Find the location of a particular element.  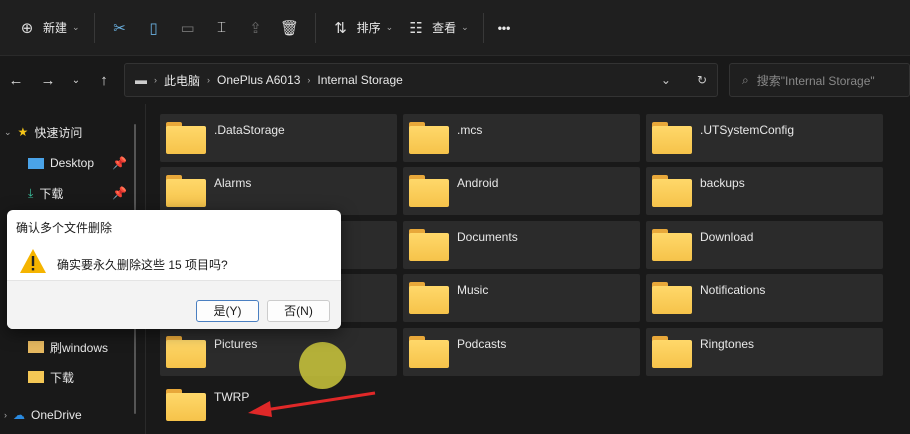

search-input: ⌕ 搜索"Internal Storage" is located at coordinates (819, 80).